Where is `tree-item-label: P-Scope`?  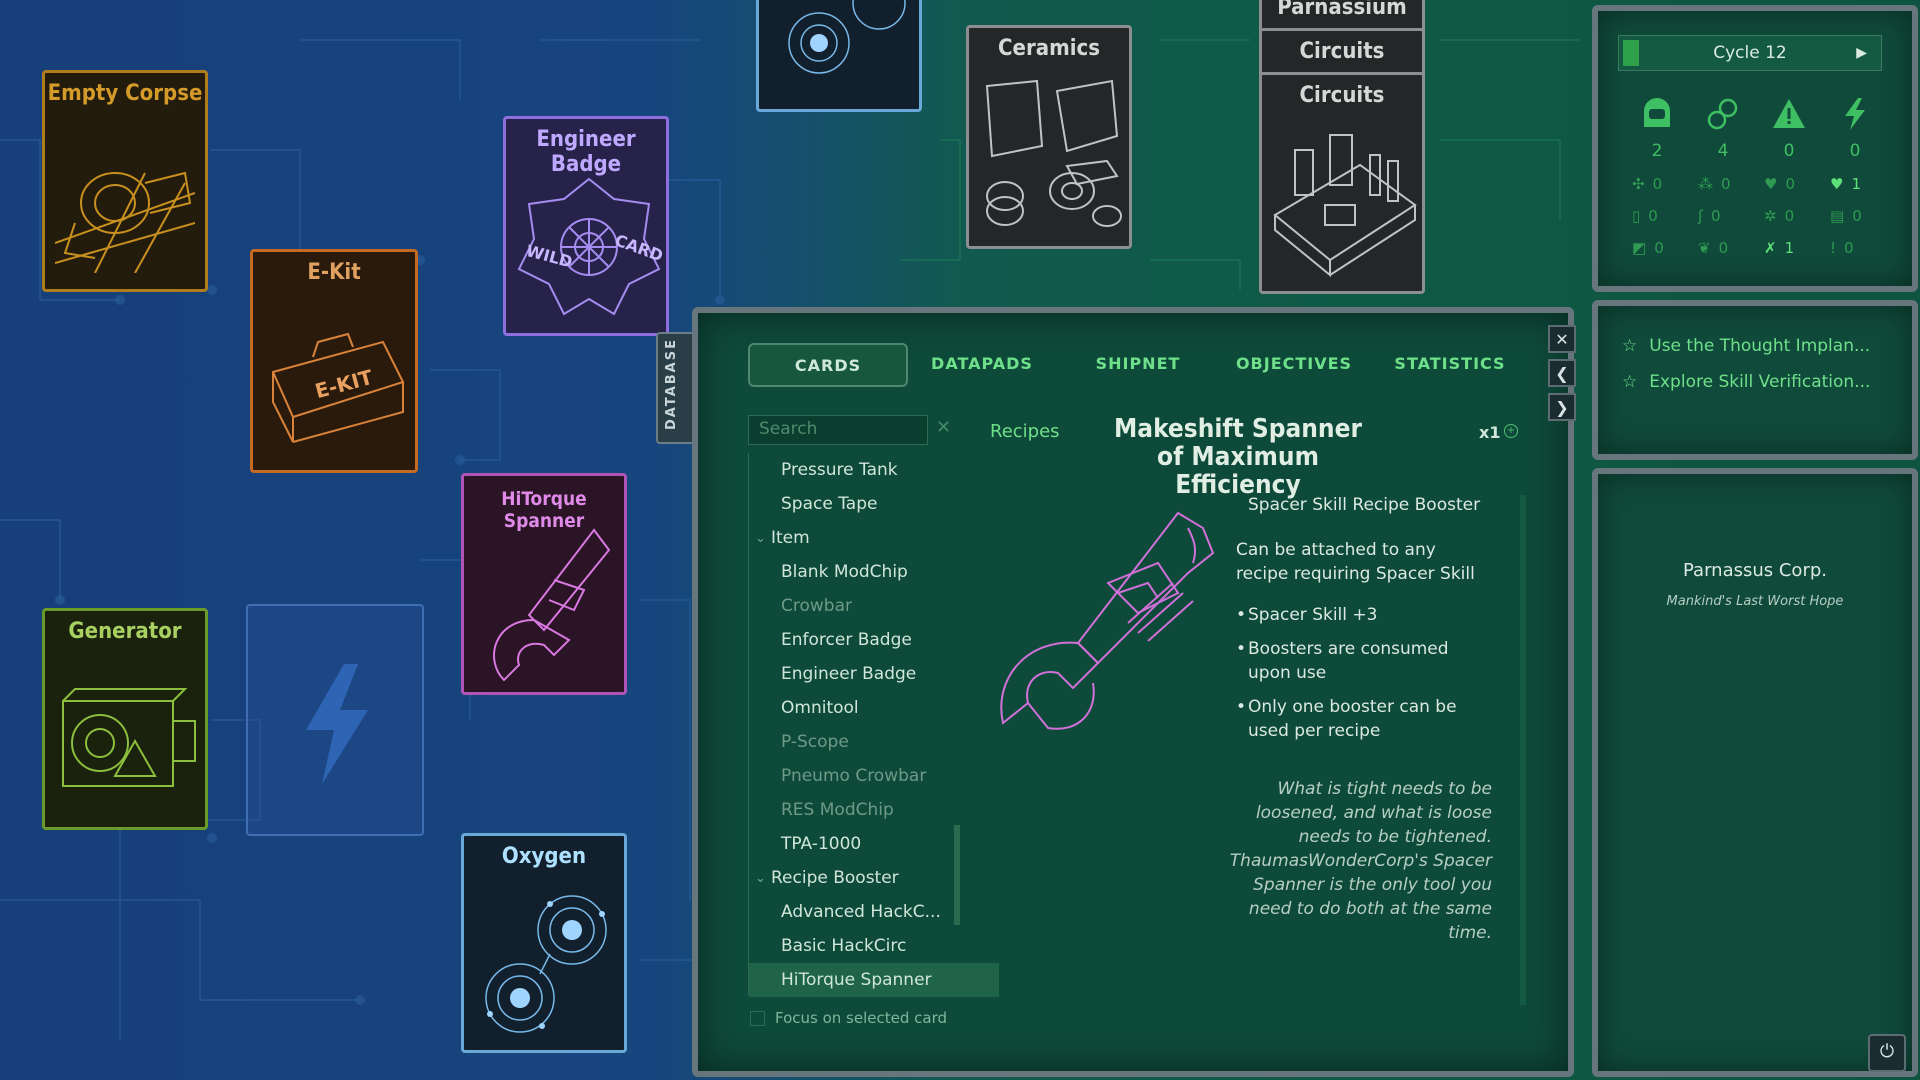 tree-item-label: P-Scope is located at coordinates (815, 742).